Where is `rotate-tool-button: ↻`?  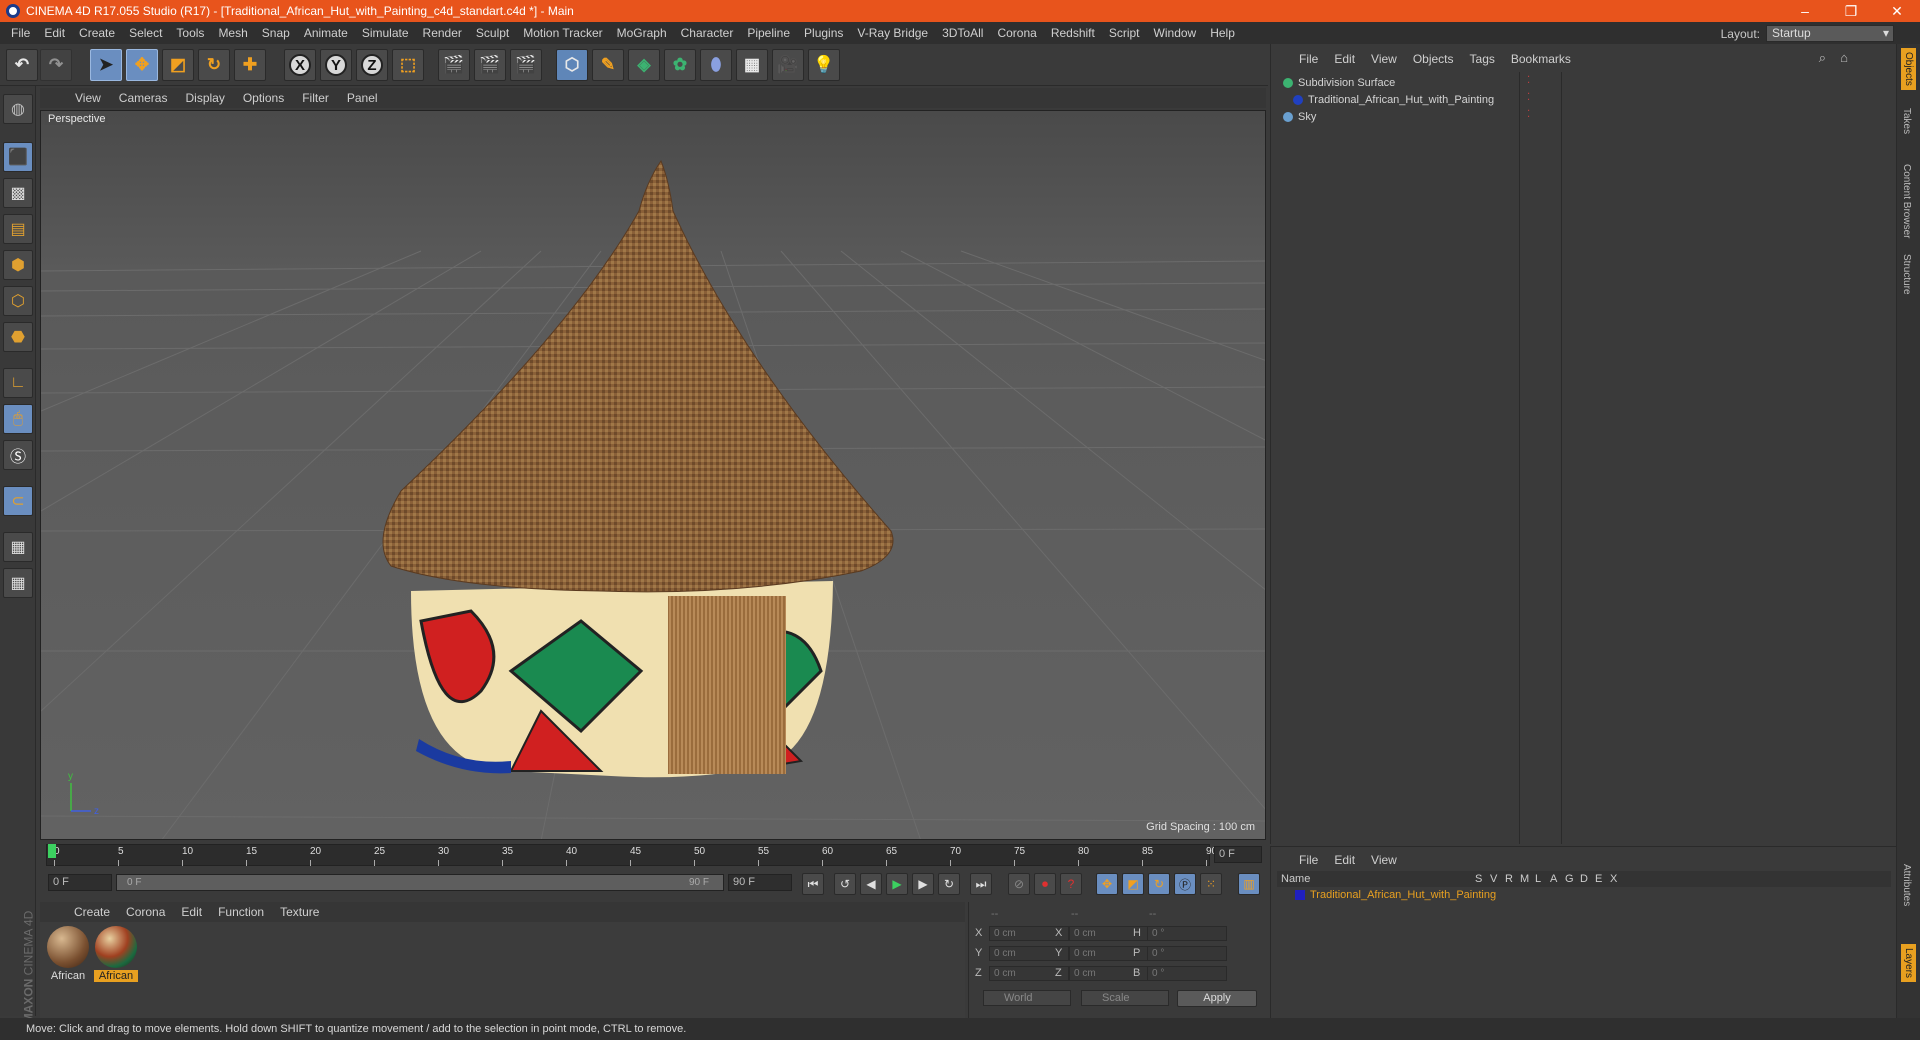 rotate-tool-button: ↻ is located at coordinates (214, 65).